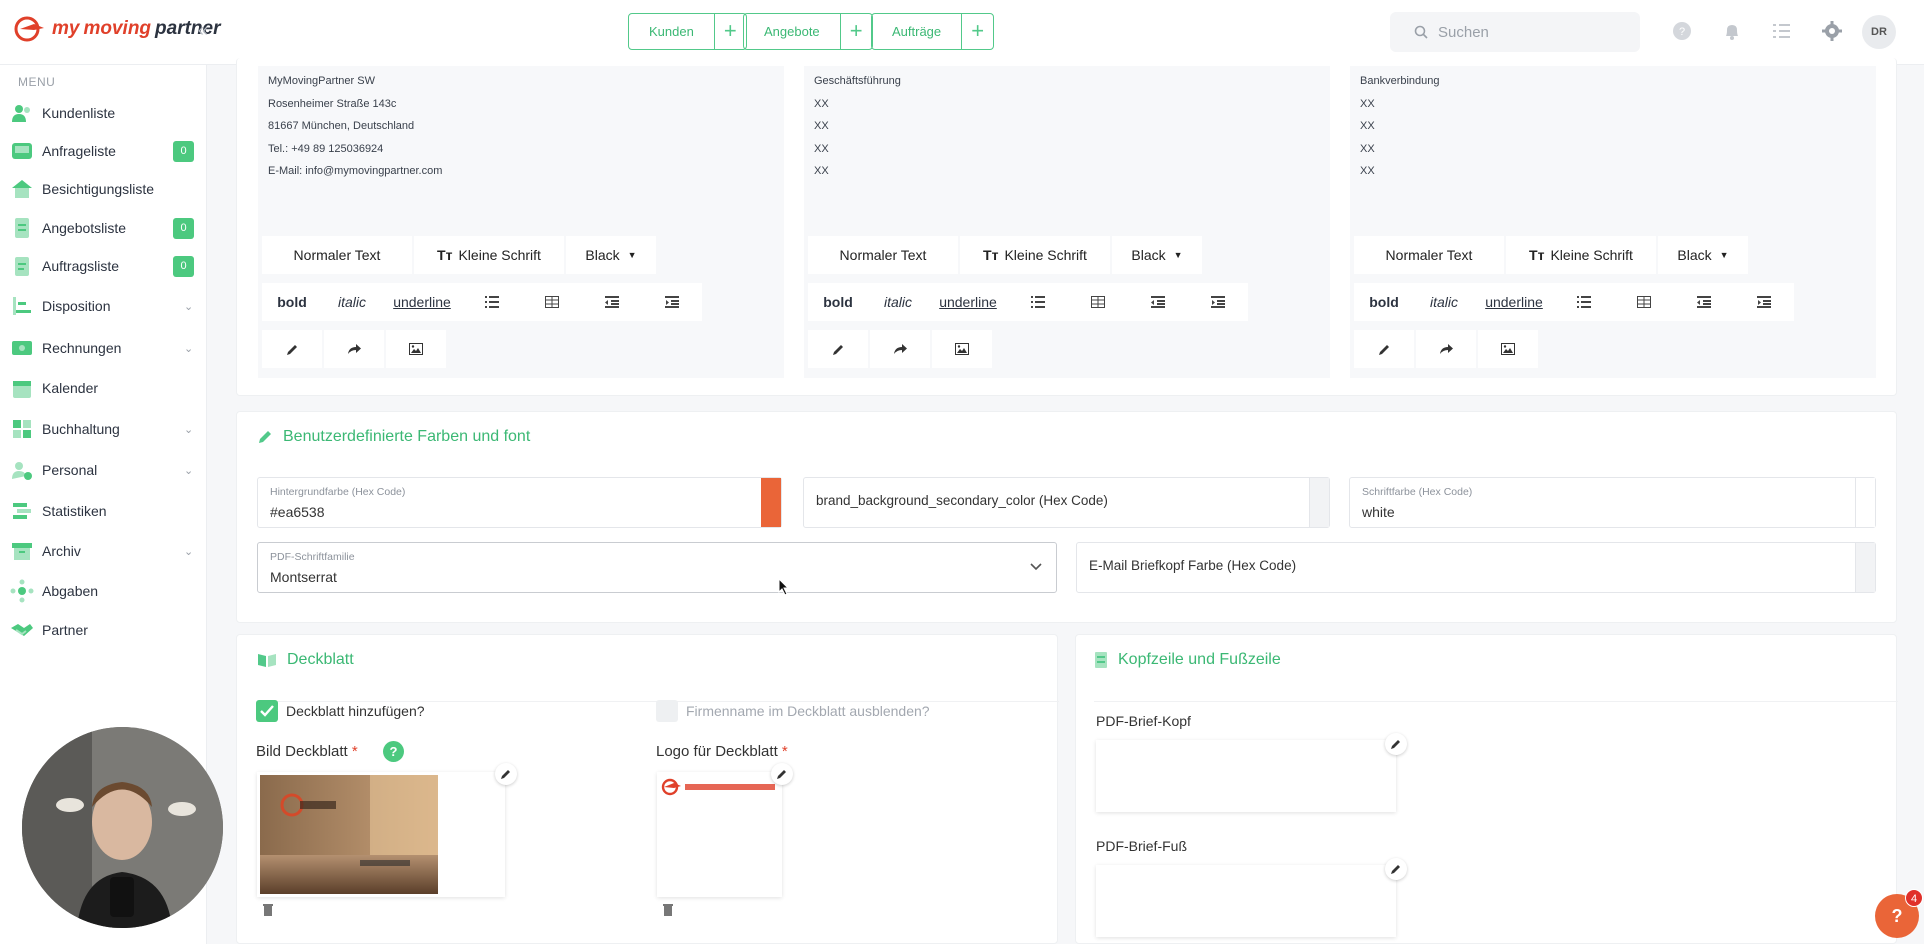 Image resolution: width=1924 pixels, height=944 pixels. Describe the element at coordinates (1246, 901) in the screenshot. I see `pdf-brief-fuss-box` at that location.